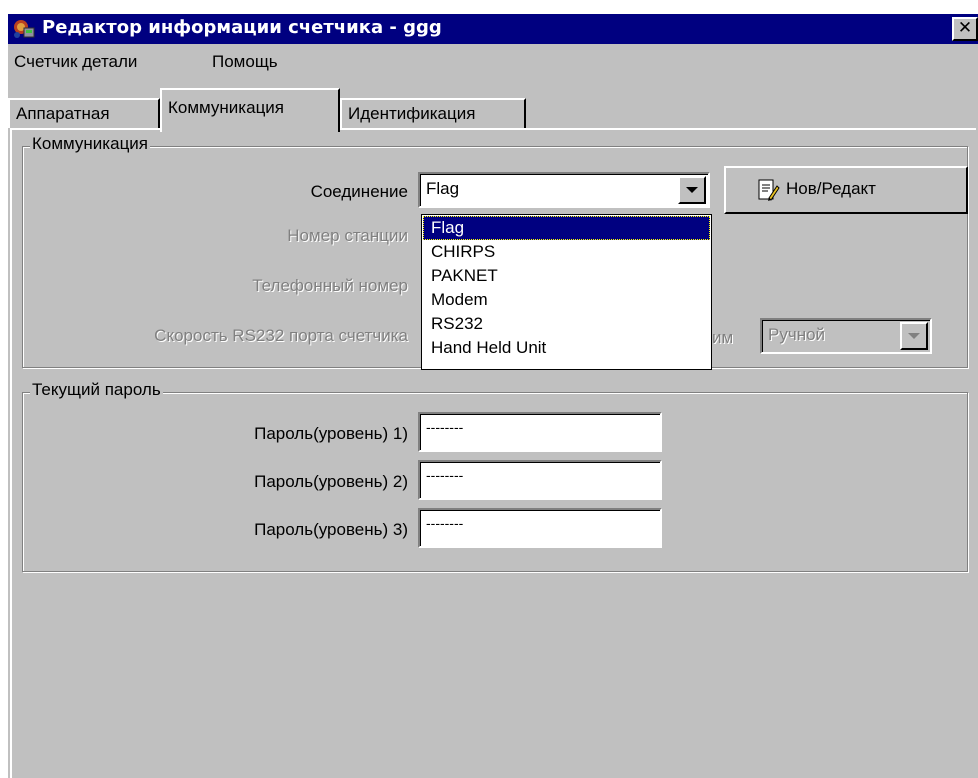 The image size is (978, 778). Describe the element at coordinates (846, 336) in the screenshot. I see `mode-combobox: Ручной` at that location.